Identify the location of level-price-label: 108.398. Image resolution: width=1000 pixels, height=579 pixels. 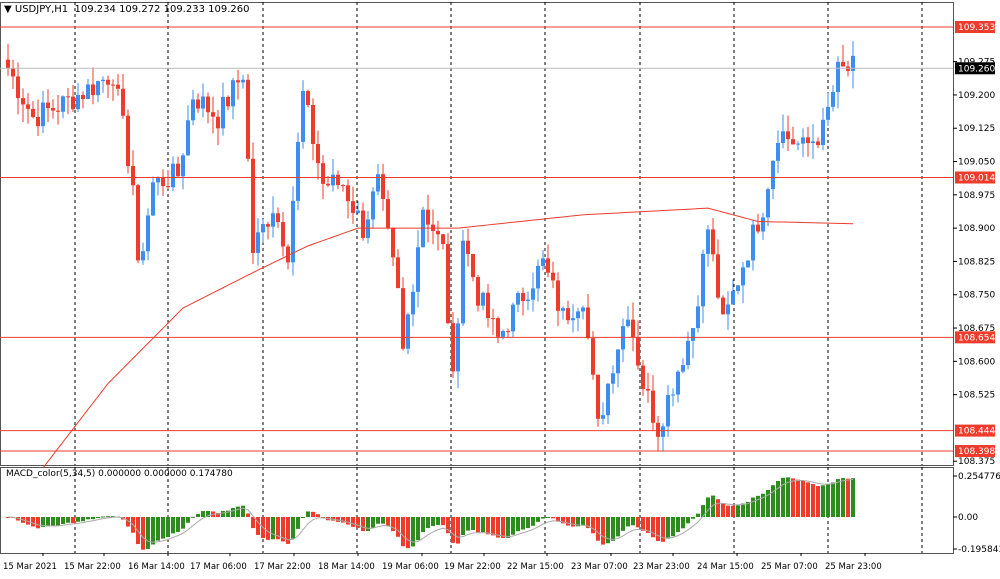
(976, 452).